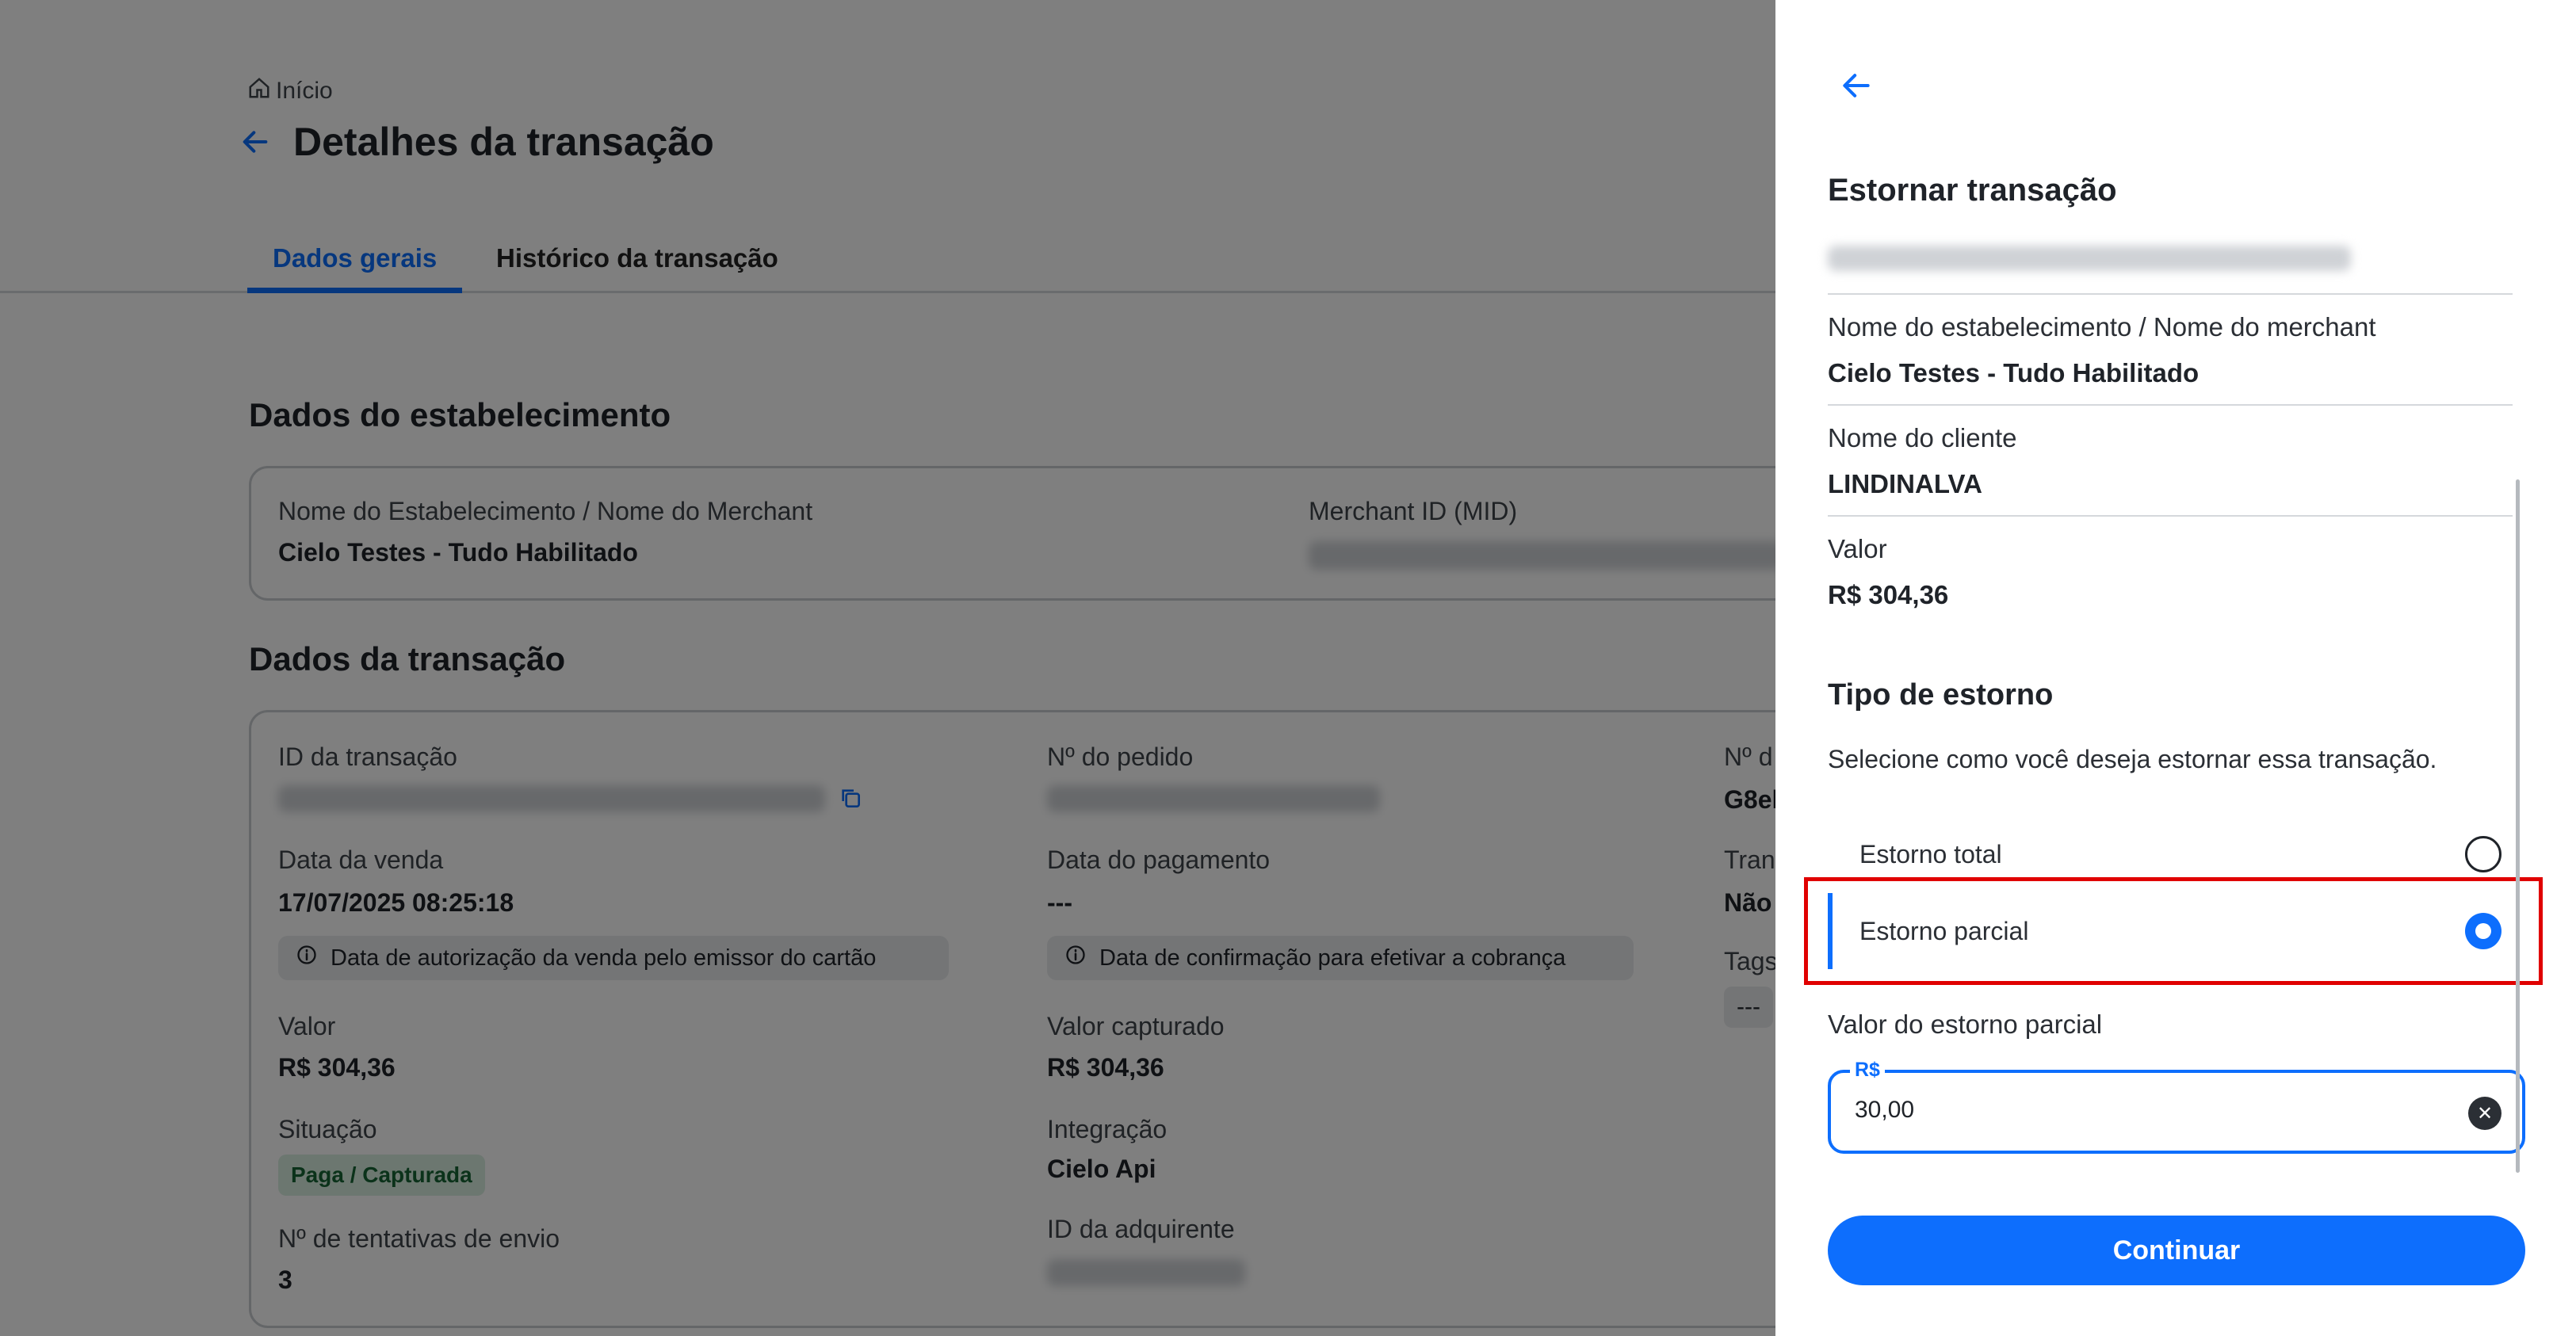 This screenshot has height=1336, width=2576. I want to click on panel-back-arrow-icon, so click(1856, 88).